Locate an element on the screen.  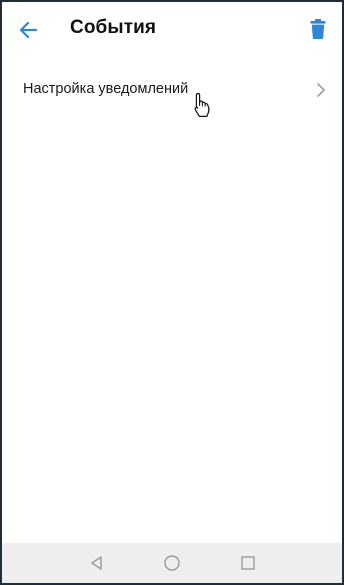
chevron-right-icon is located at coordinates (321, 90).